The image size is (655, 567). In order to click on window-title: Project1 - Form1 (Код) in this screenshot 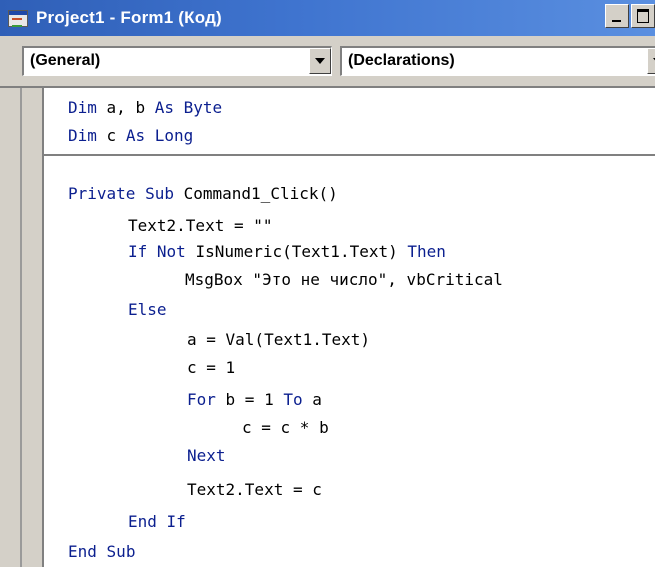, I will do `click(129, 17)`.